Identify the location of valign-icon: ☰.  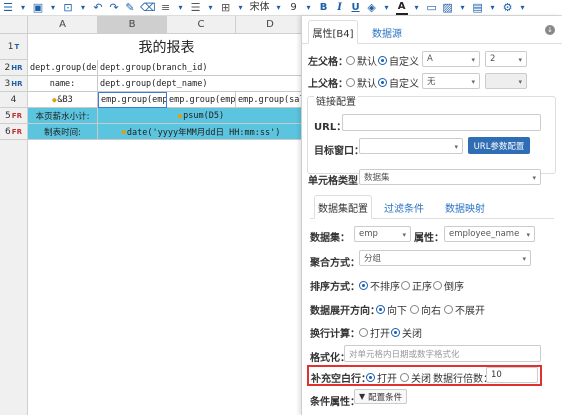
(196, 8).